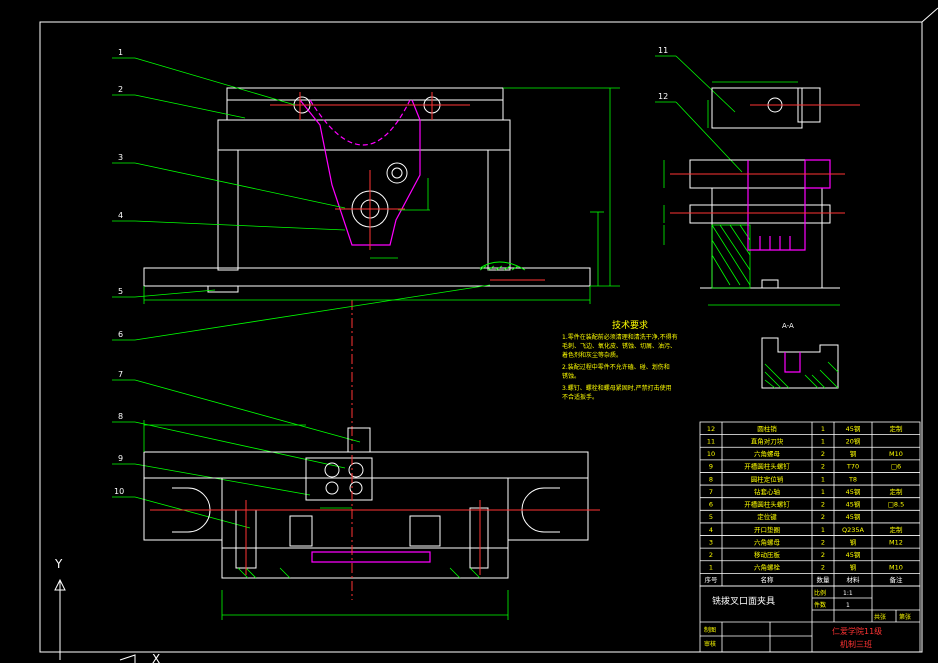 This screenshot has height=663, width=938. I want to click on bom-cell-no: 2, so click(711, 555).